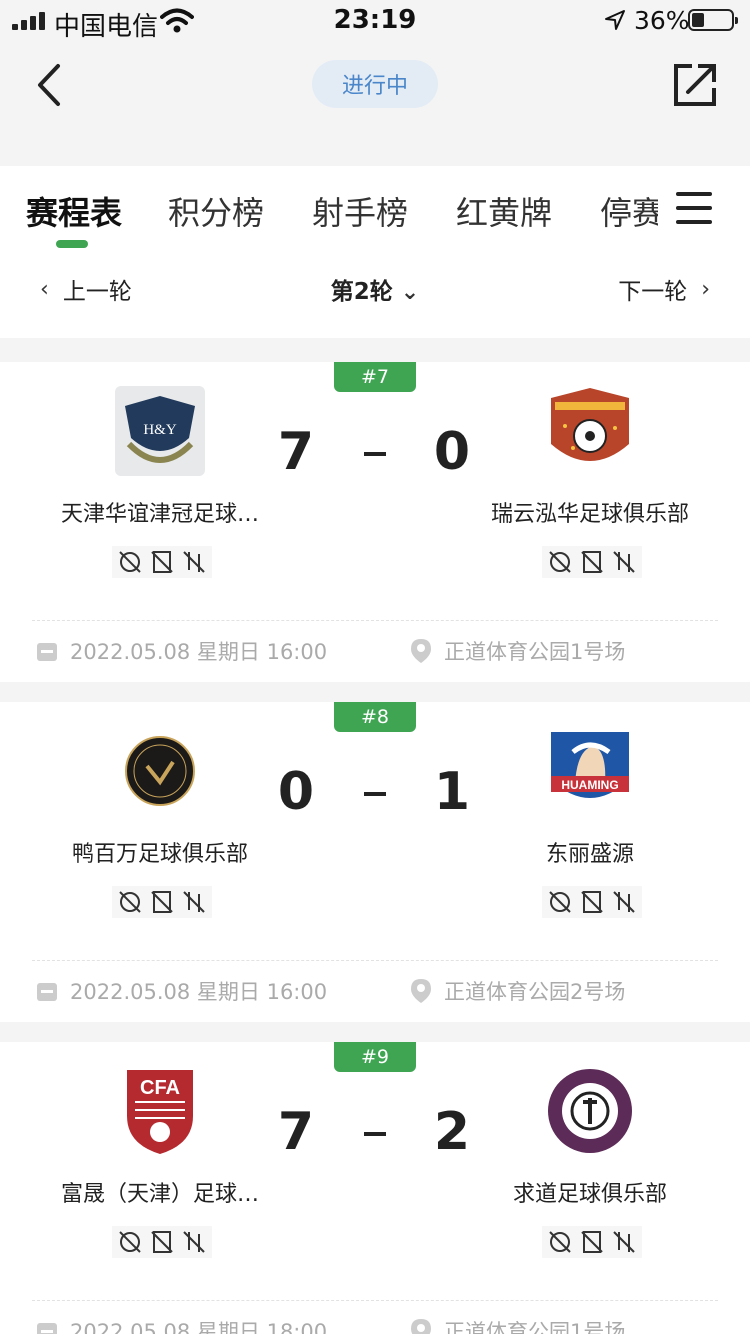 This screenshot has width=750, height=1334. What do you see at coordinates (160, 1088) in the screenshot?
I see `team-logo-text: CFA` at bounding box center [160, 1088].